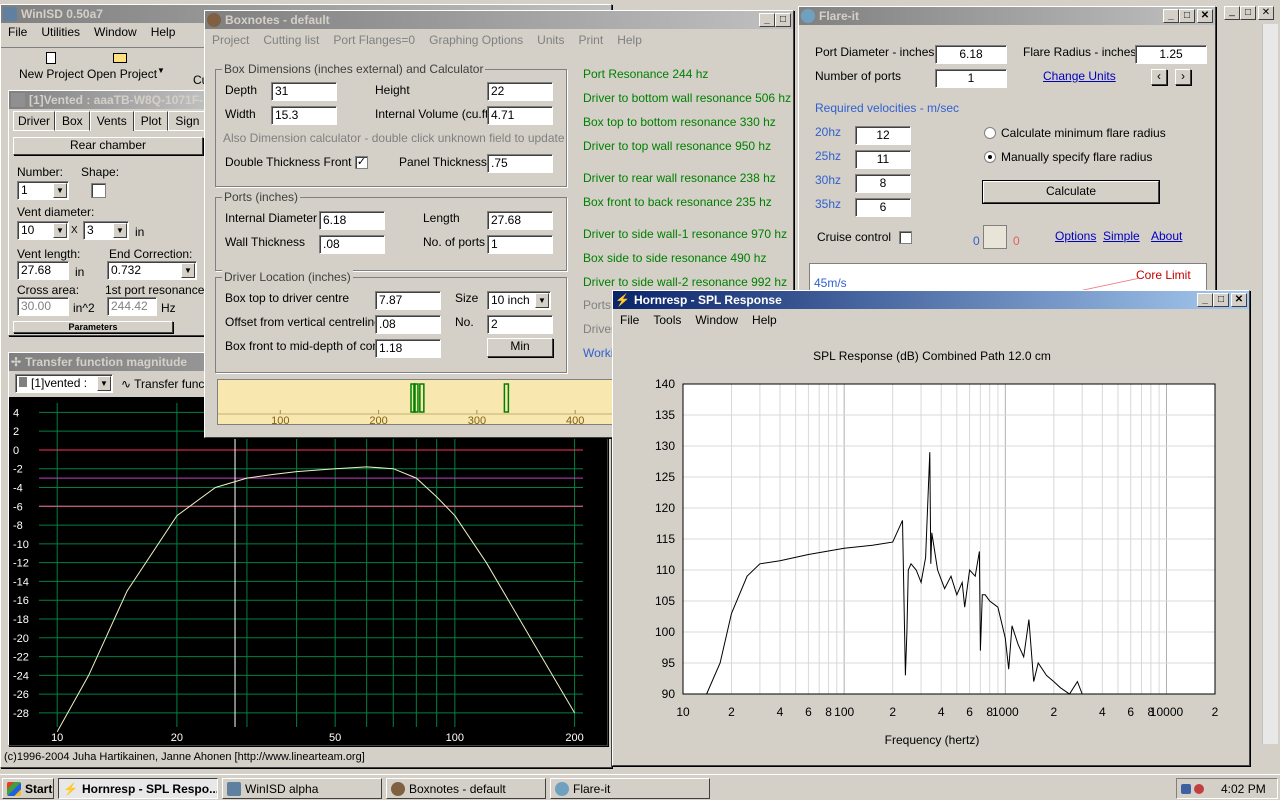 The height and width of the screenshot is (800, 1280). What do you see at coordinates (60, 32) in the screenshot?
I see `menu-utilities: Utilities` at bounding box center [60, 32].